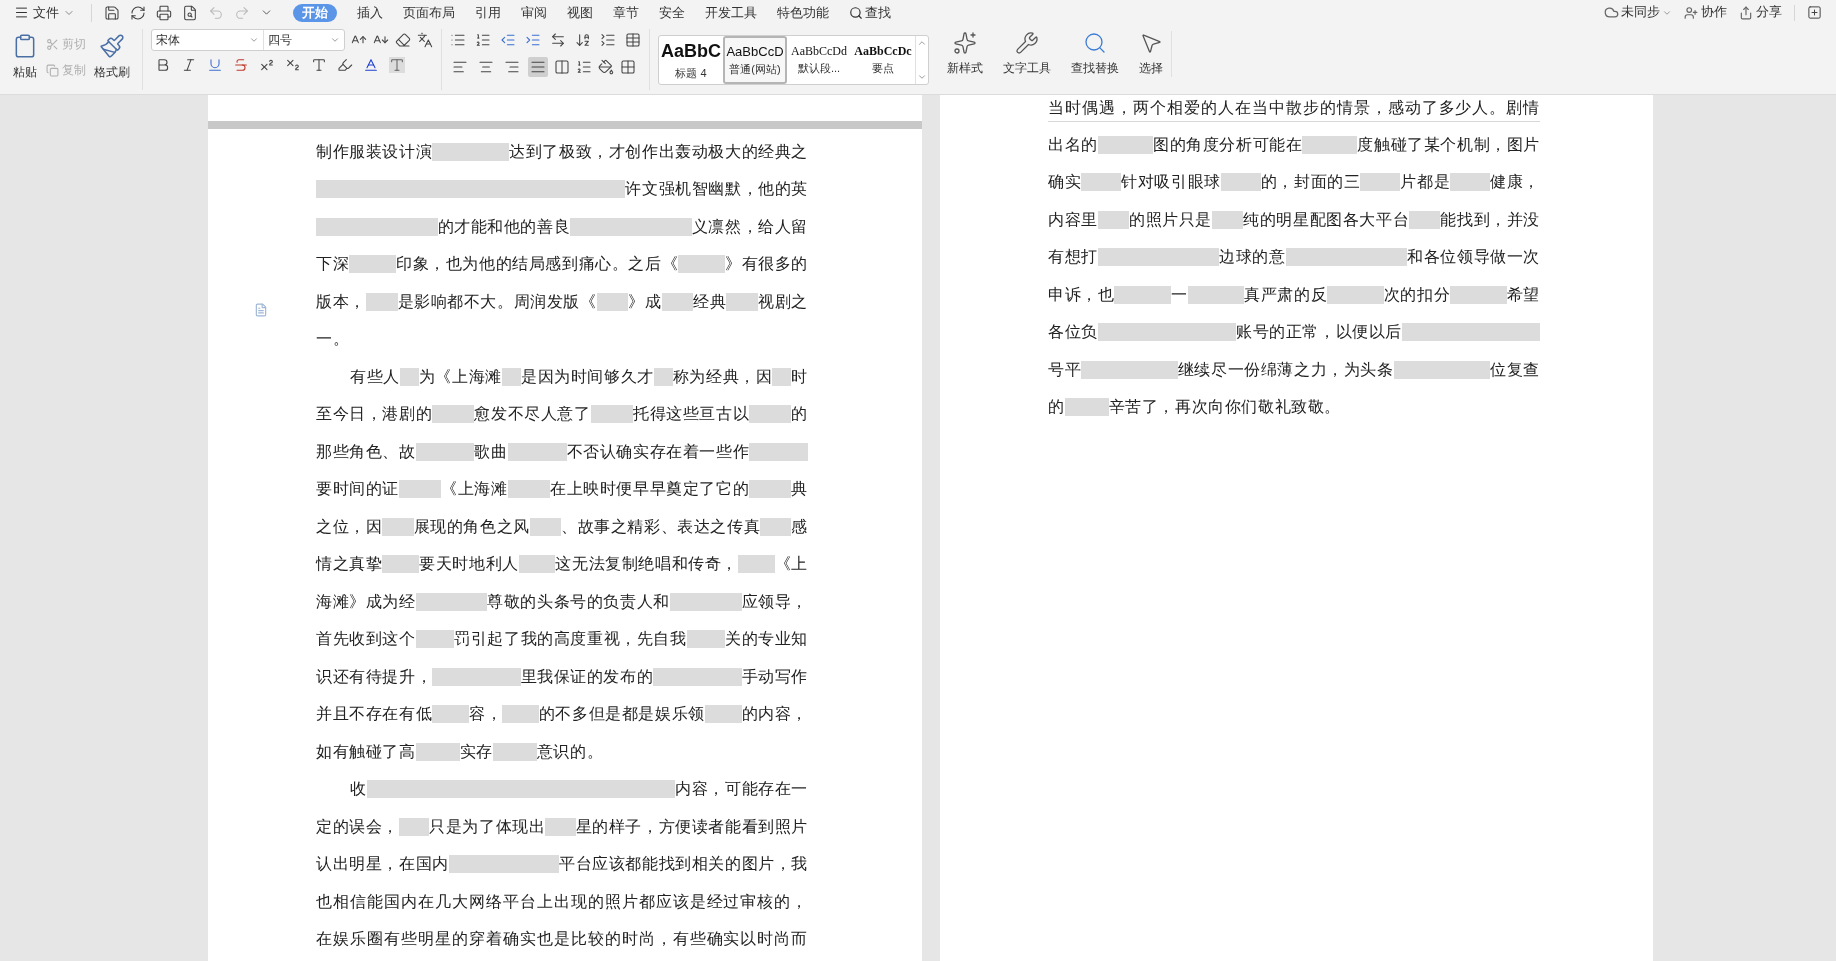 This screenshot has height=961, width=1836. I want to click on text-tools-button: 文字工具, so click(1027, 54).